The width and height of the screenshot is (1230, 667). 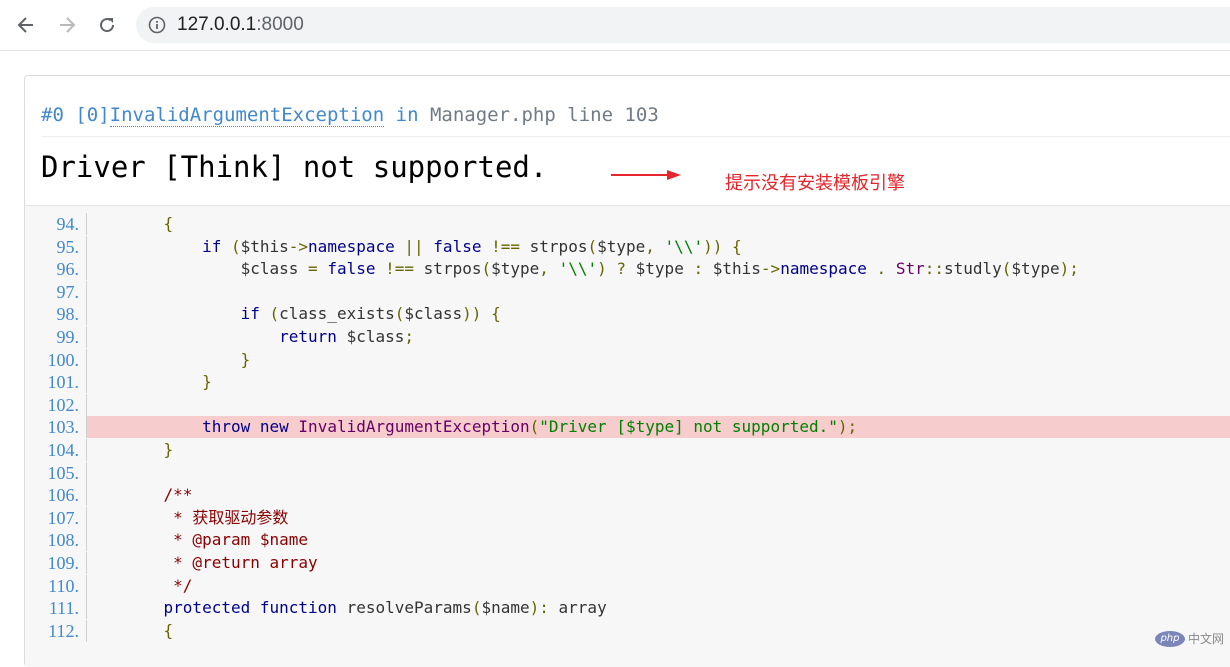 What do you see at coordinates (68, 337) in the screenshot?
I see `line-number: 99.` at bounding box center [68, 337].